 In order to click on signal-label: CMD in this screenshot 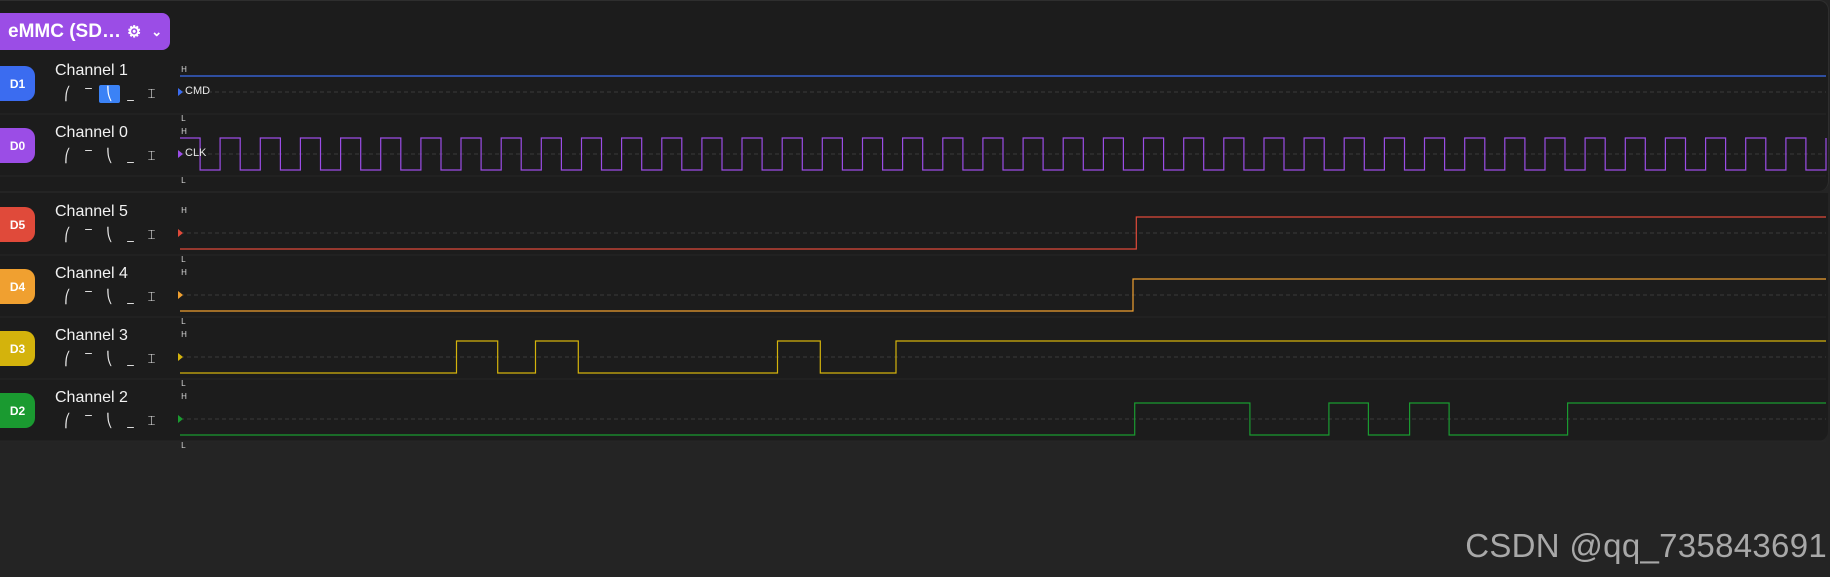, I will do `click(198, 91)`.